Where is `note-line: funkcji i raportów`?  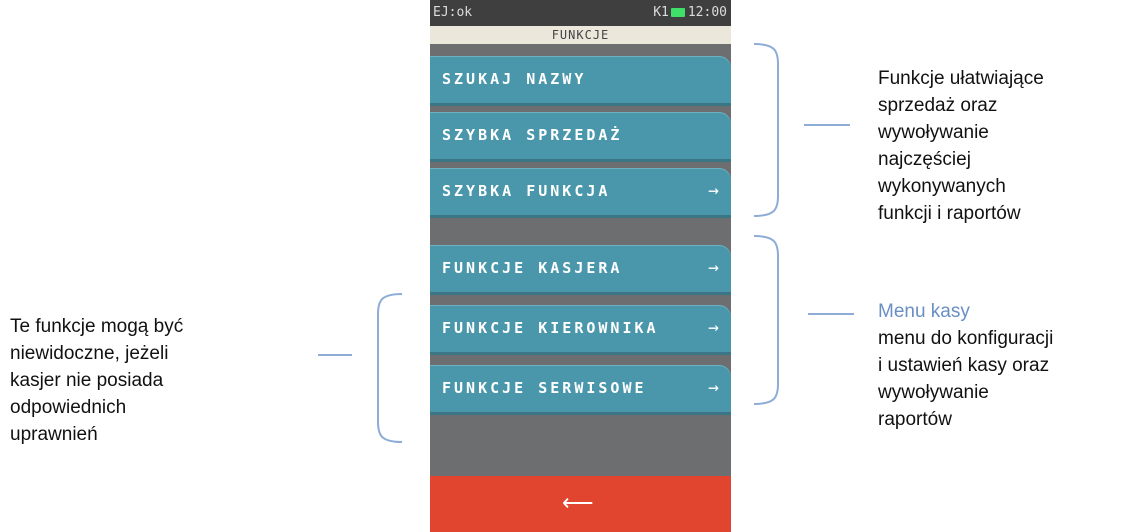 note-line: funkcji i raportów is located at coordinates (949, 213).